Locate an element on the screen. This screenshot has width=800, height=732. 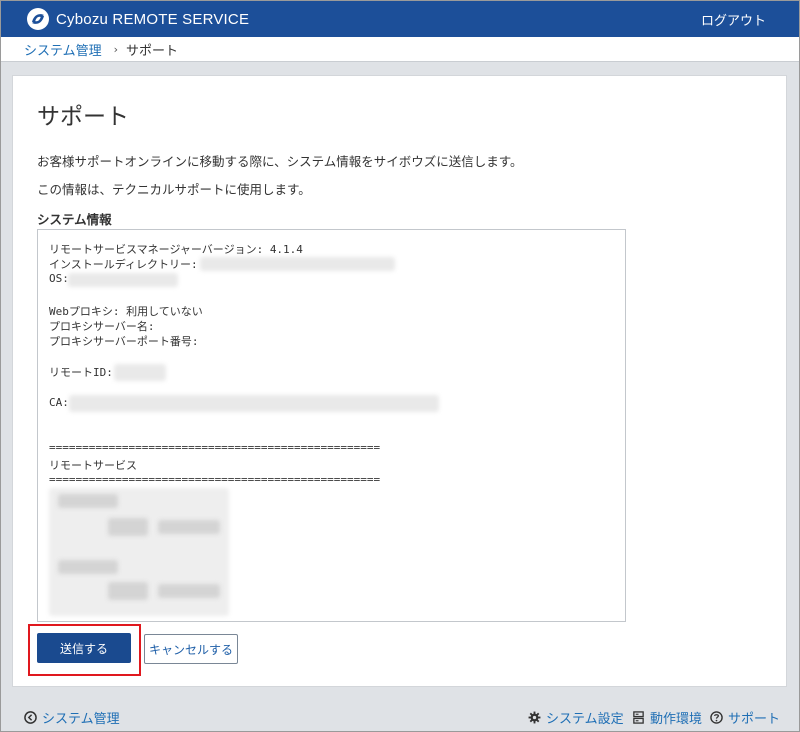
info-version: リモートサービスマネージャーバージョン: 4.1.4 is located at coordinates (176, 249).